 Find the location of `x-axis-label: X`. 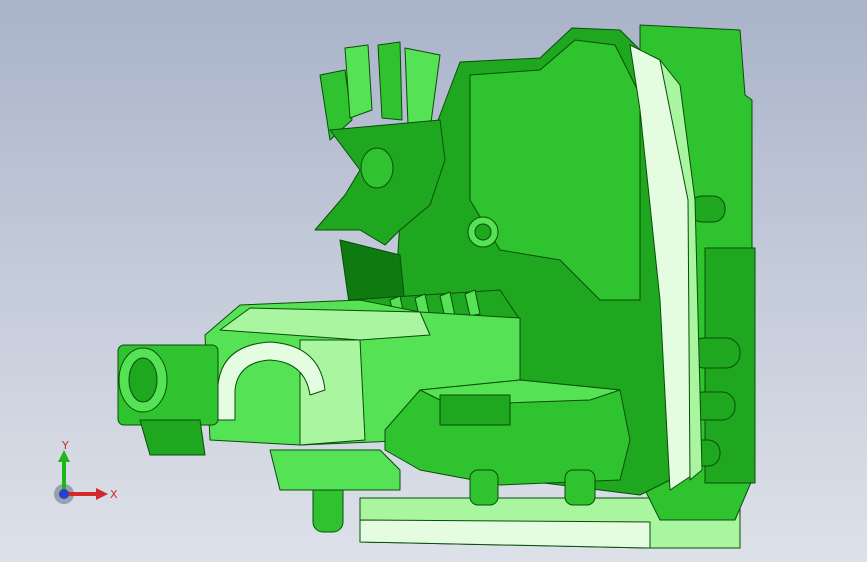

x-axis-label: X is located at coordinates (114, 494).